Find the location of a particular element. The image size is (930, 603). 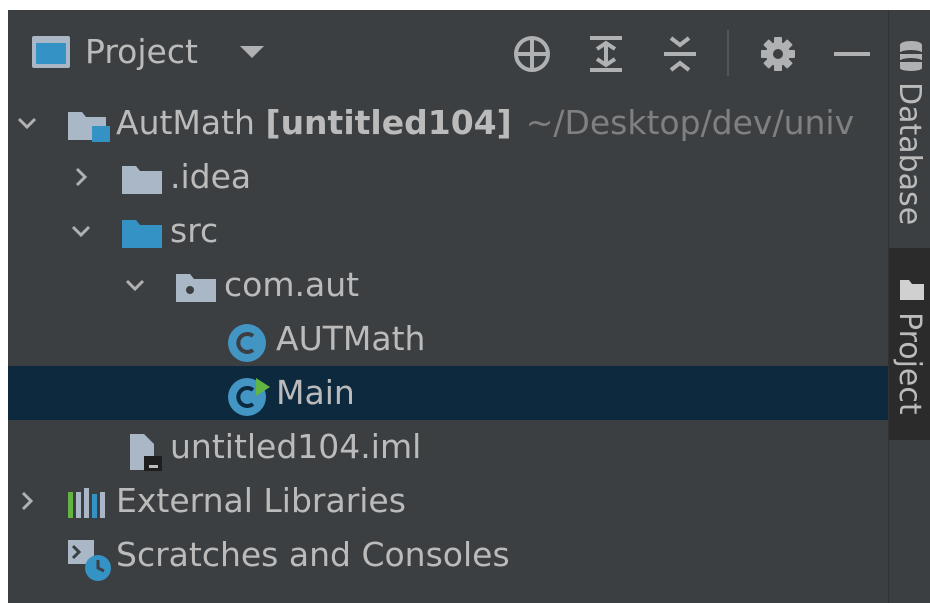

src-label: src is located at coordinates (194, 230).